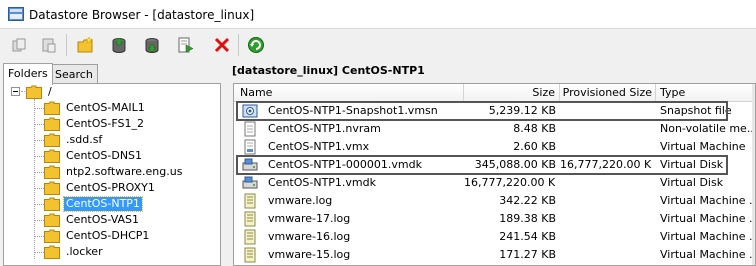  What do you see at coordinates (94, 156) in the screenshot?
I see `tree-item: CentOS-DNS1` at bounding box center [94, 156].